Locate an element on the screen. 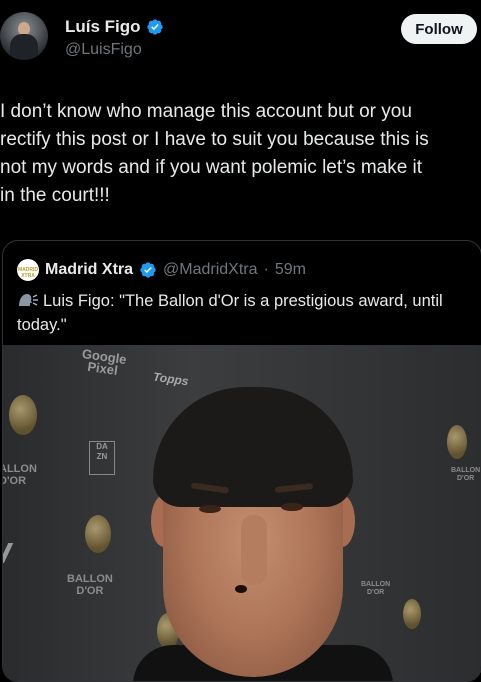 The height and width of the screenshot is (682, 481). quoted-handle: @MadridXtra is located at coordinates (210, 270).